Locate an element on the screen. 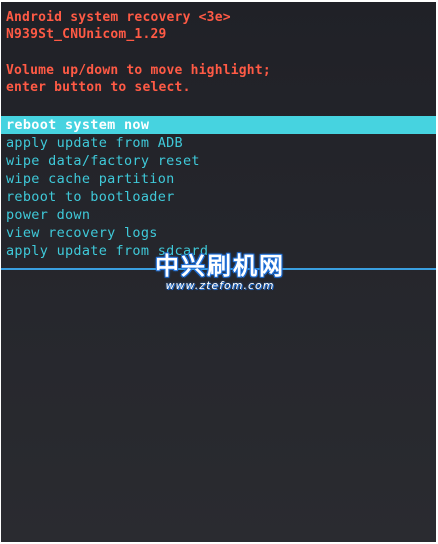 This screenshot has height=544, width=438. menu-item-reboot-to-bootloader: reboot to bootloader is located at coordinates (218, 197).